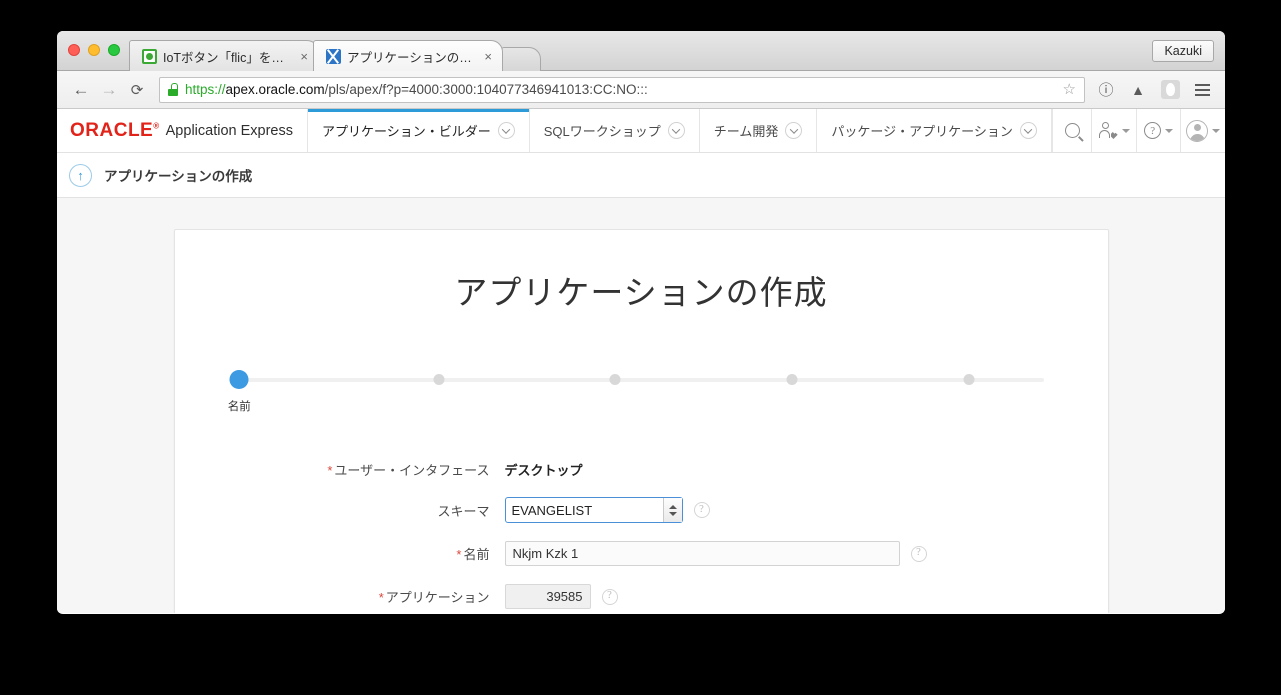  I want to click on application-label-text: アプリケーション, so click(437, 597).